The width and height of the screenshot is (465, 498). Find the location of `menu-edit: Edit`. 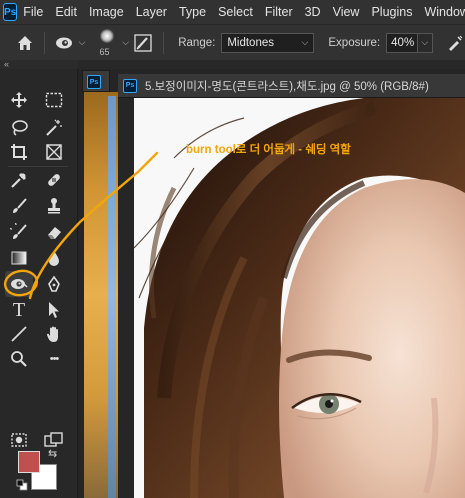

menu-edit: Edit is located at coordinates (66, 12).